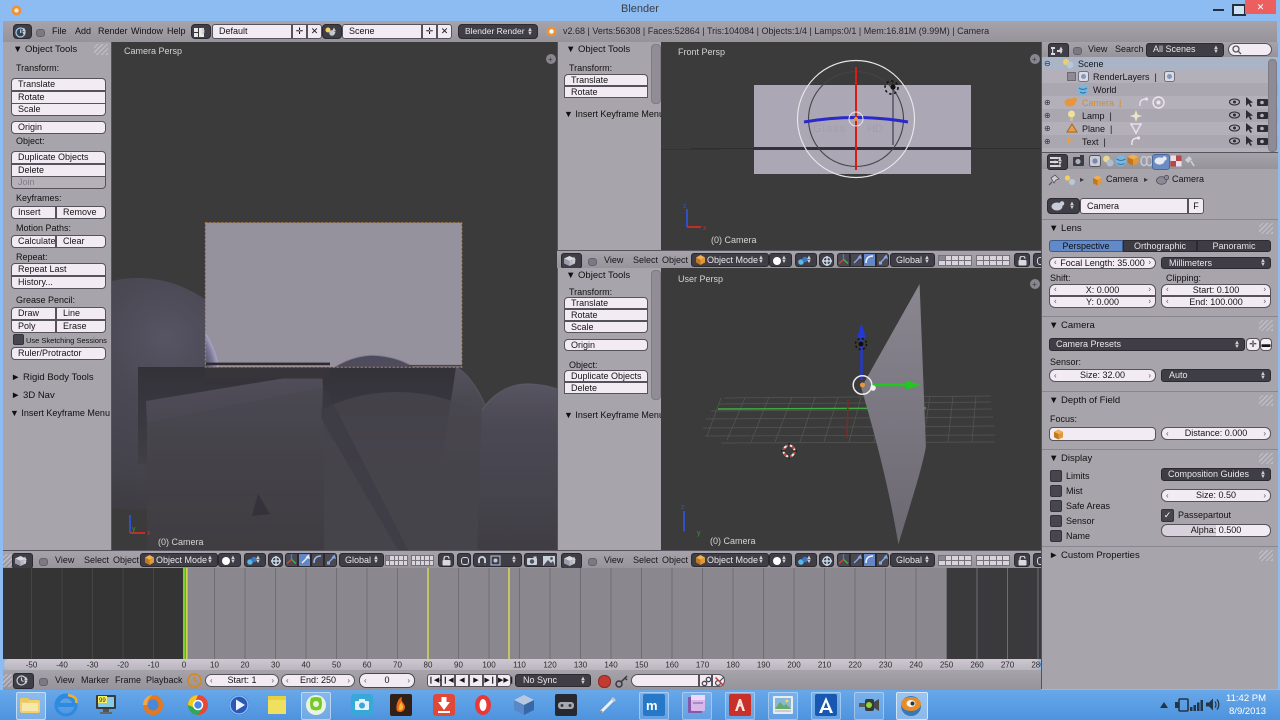 The image size is (1280, 720). I want to click on svg-text: 280, so click(1036, 665).